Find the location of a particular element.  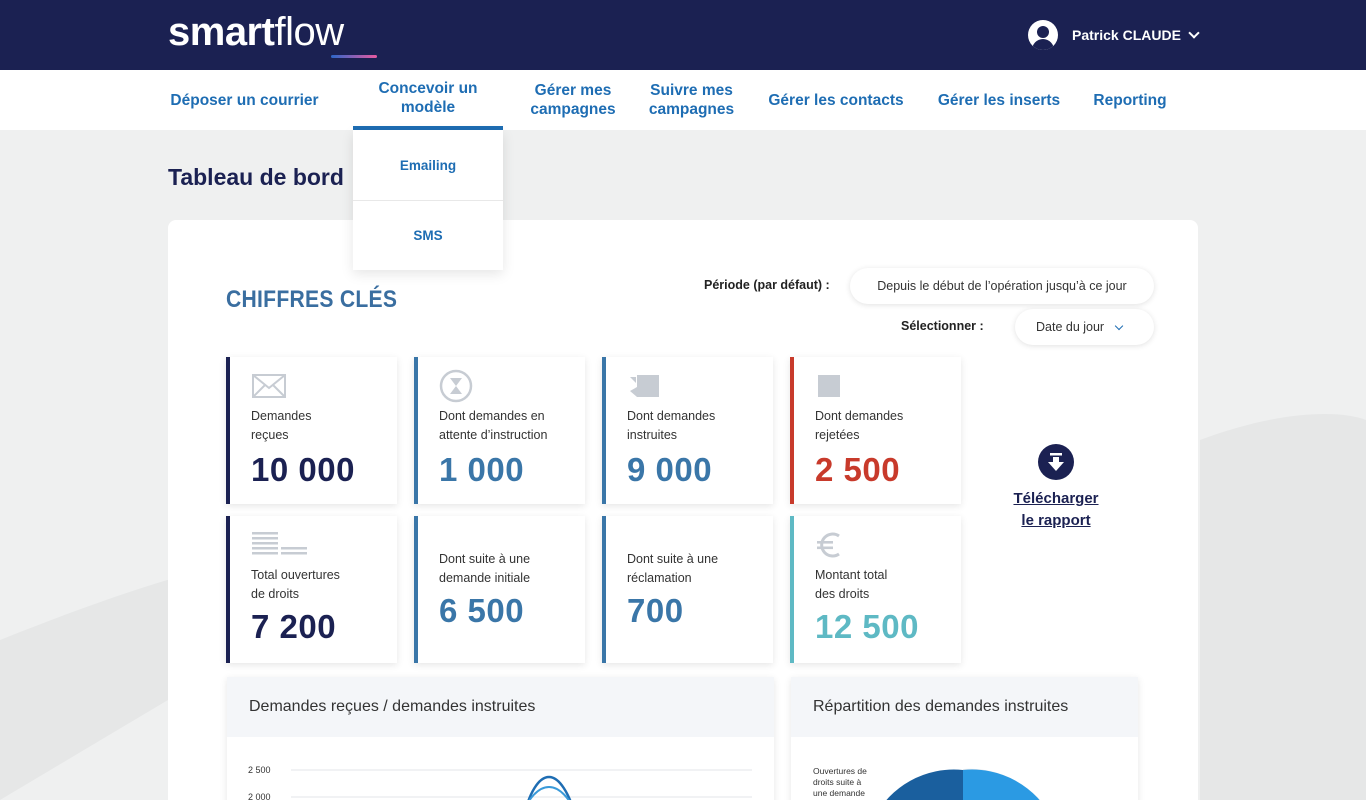

line-chart: 2 500 2 000 is located at coordinates (500, 782).